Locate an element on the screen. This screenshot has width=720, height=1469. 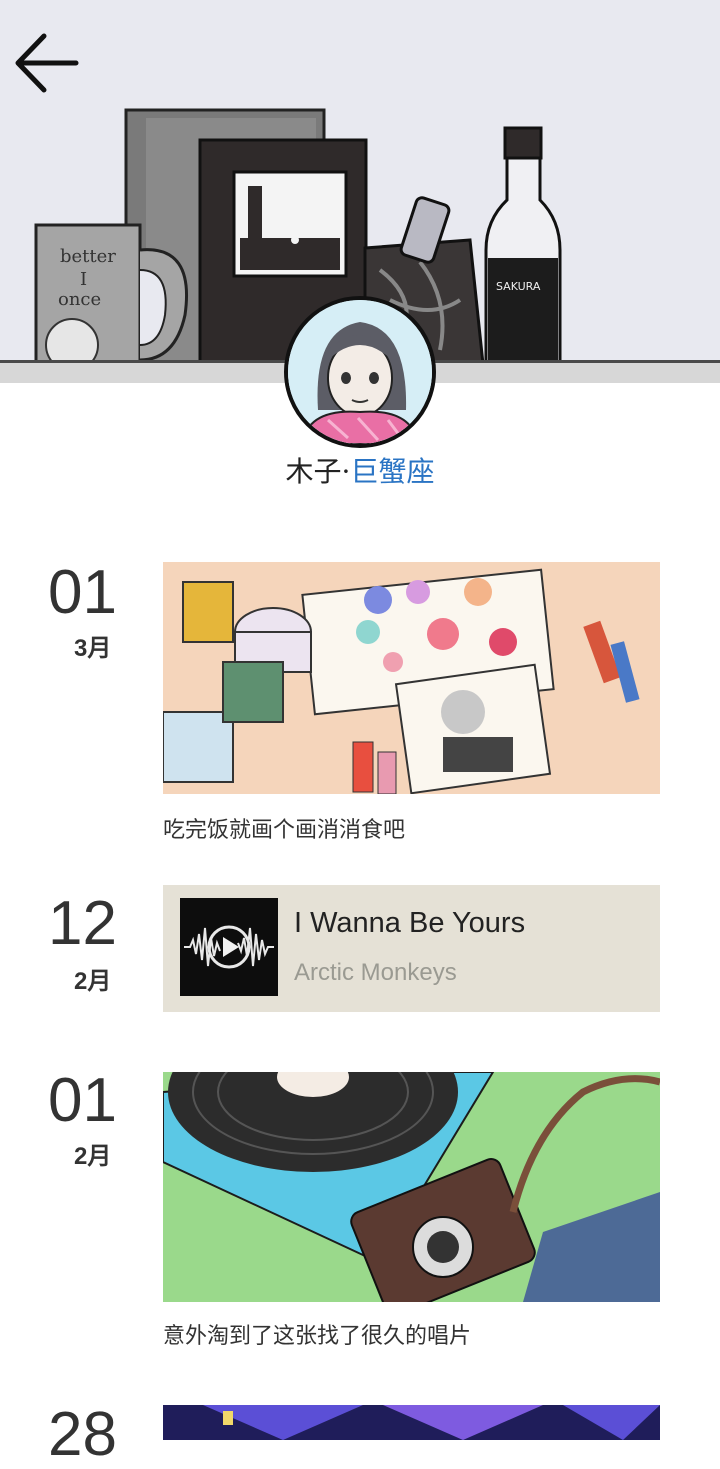
svg-text: once is located at coordinates (79, 299).